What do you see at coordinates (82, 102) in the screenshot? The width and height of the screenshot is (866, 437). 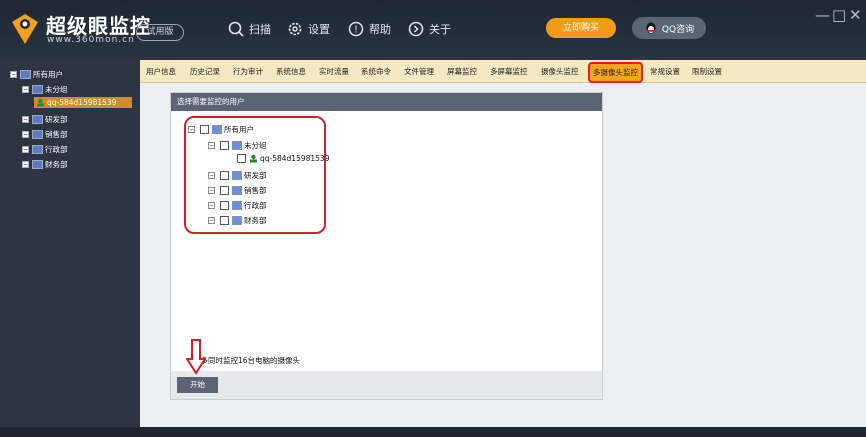 I see `sidebar-user-label: qq-584d15981539` at bounding box center [82, 102].